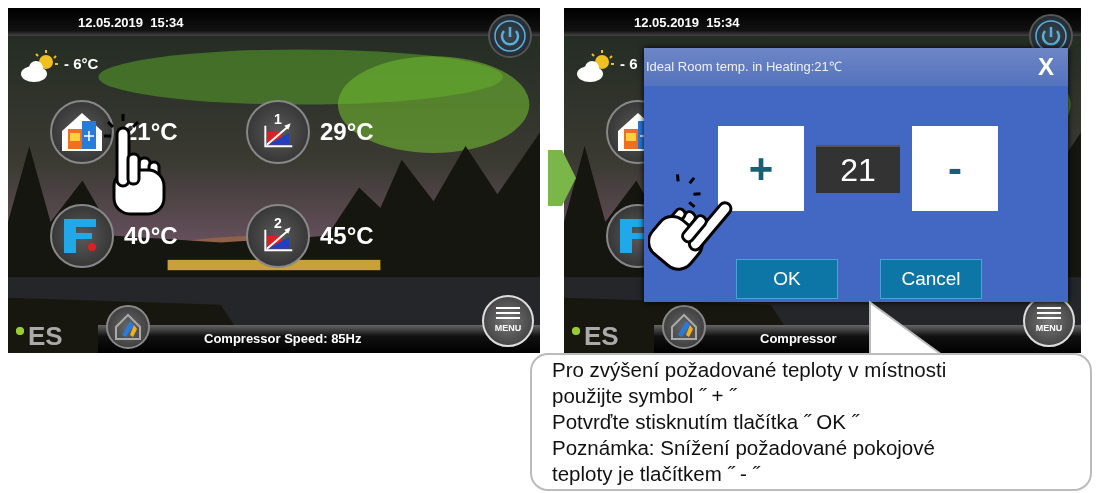 This screenshot has height=493, width=1101. Describe the element at coordinates (657, 474) in the screenshot. I see `callout-text: teploty je tlačítkem ˝ - ˝` at that location.